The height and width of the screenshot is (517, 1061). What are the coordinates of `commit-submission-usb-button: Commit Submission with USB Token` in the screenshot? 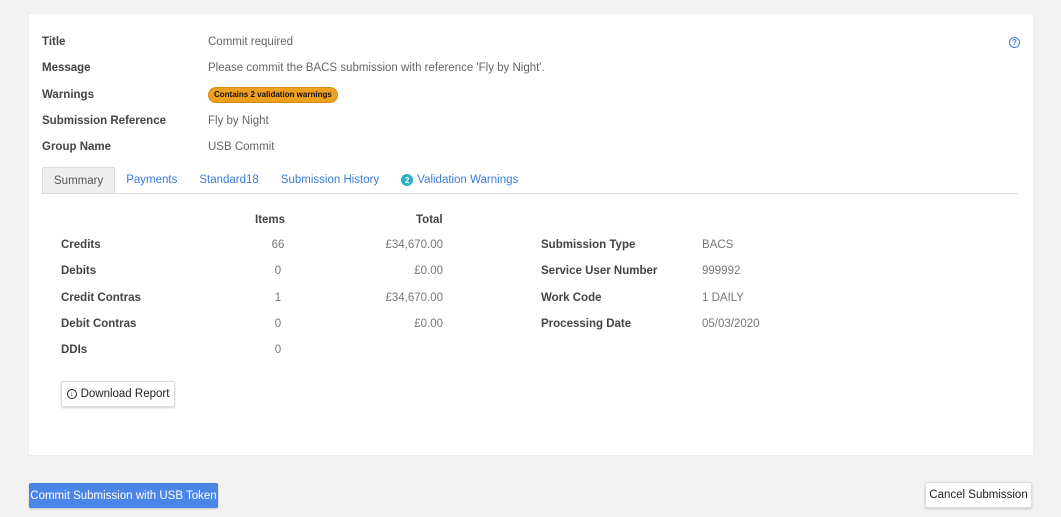 It's located at (123, 495).